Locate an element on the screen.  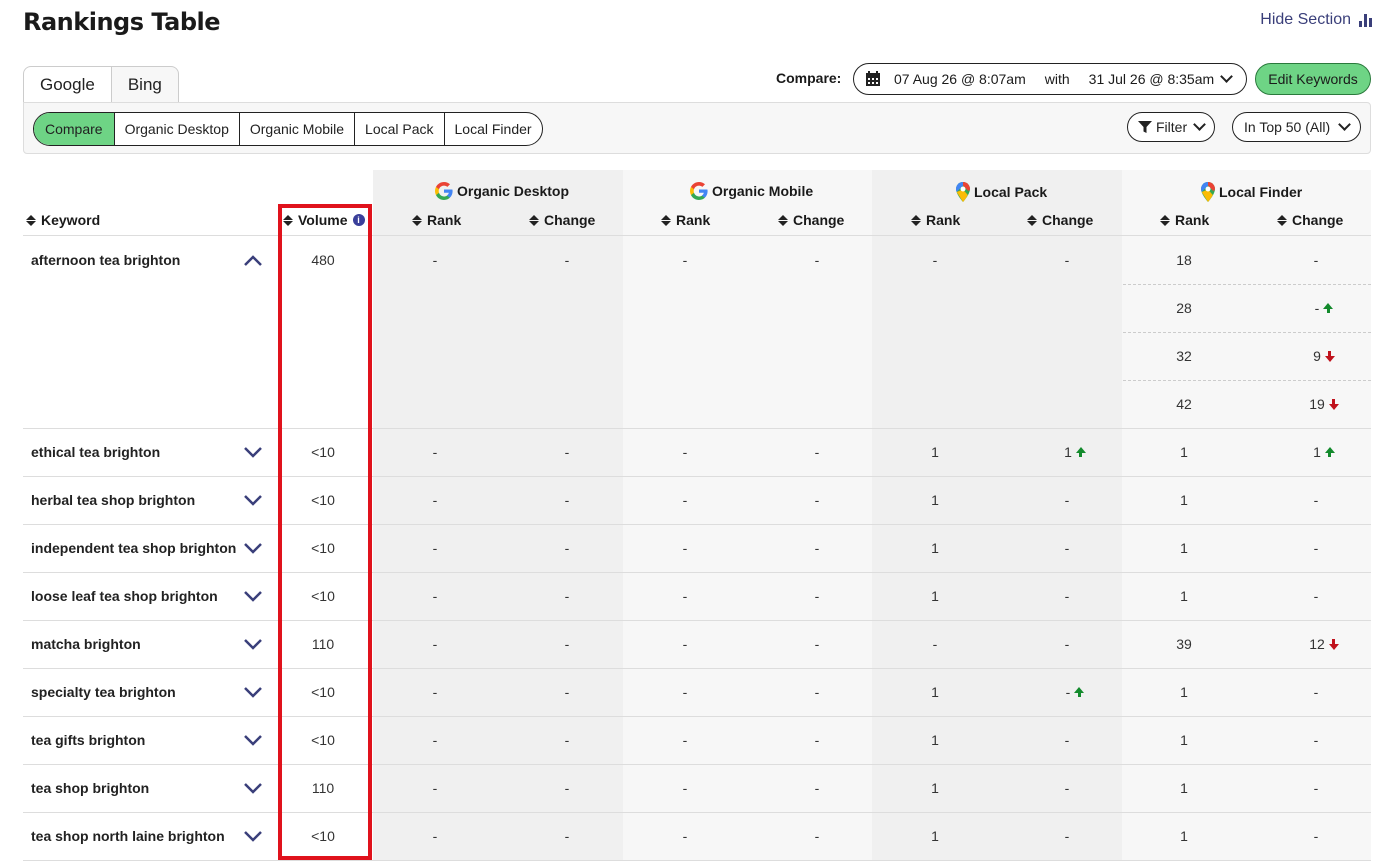
filter-label: Filter is located at coordinates (1172, 127).